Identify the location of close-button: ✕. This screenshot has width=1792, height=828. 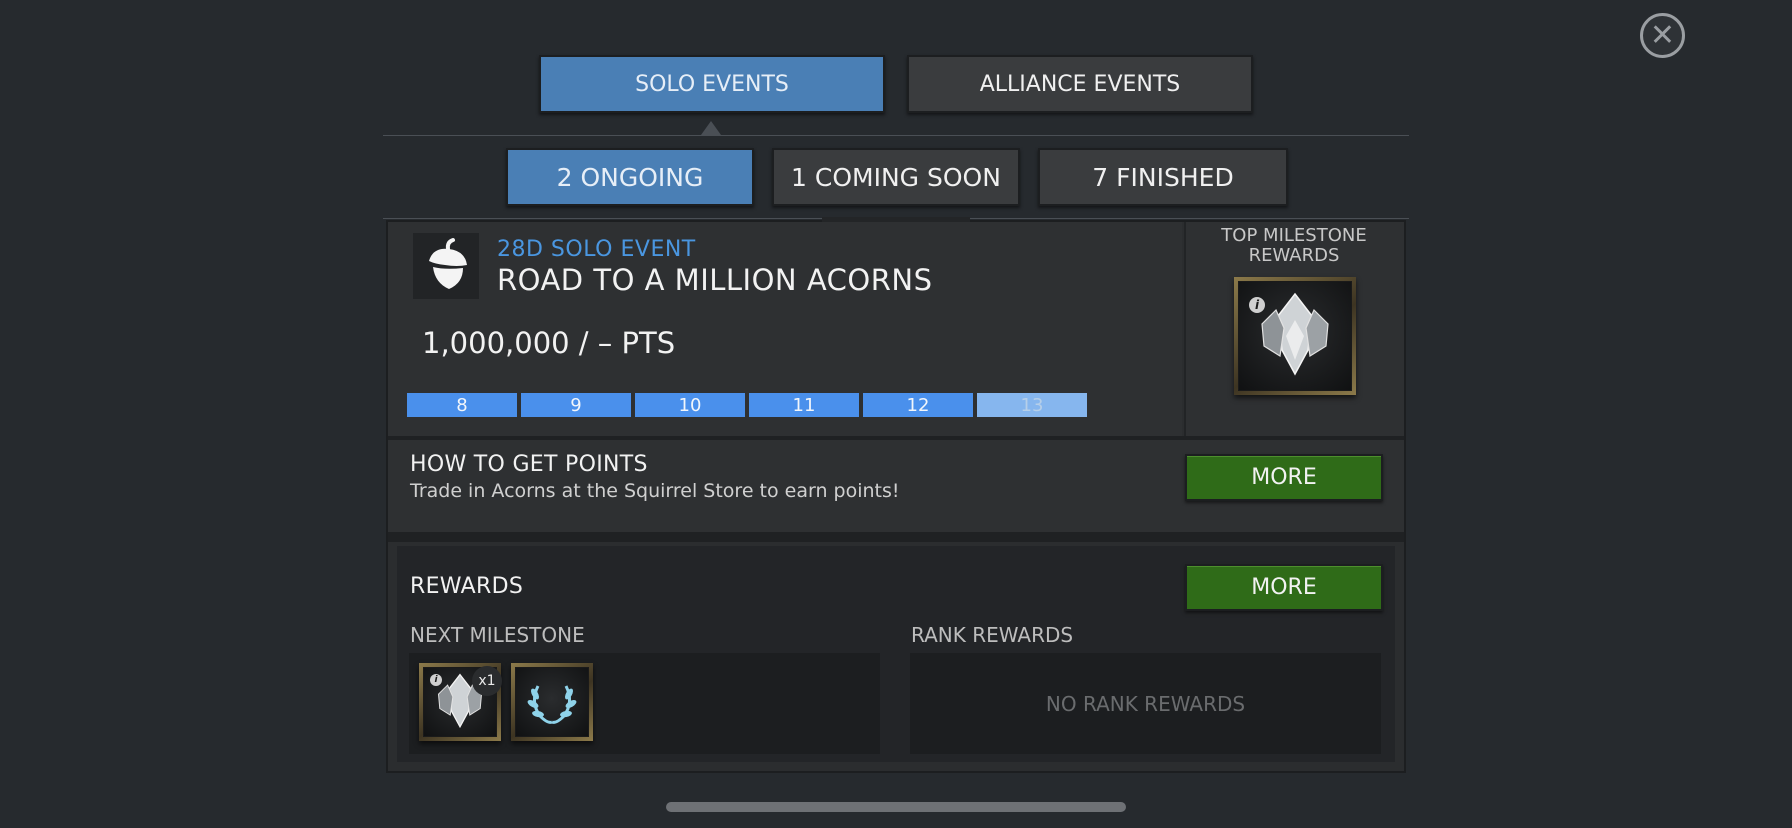
(1662, 35).